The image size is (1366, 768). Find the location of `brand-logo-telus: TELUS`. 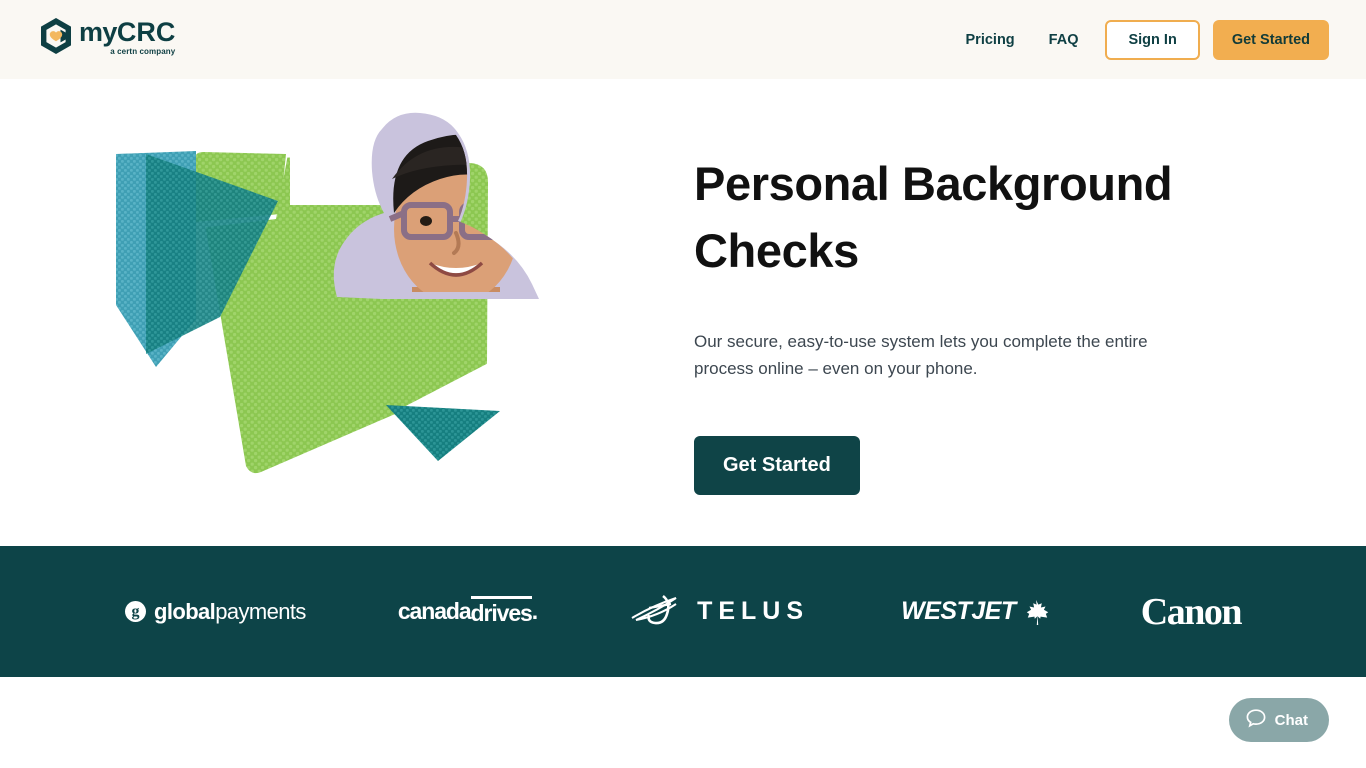

brand-logo-telus: TELUS is located at coordinates (719, 611).